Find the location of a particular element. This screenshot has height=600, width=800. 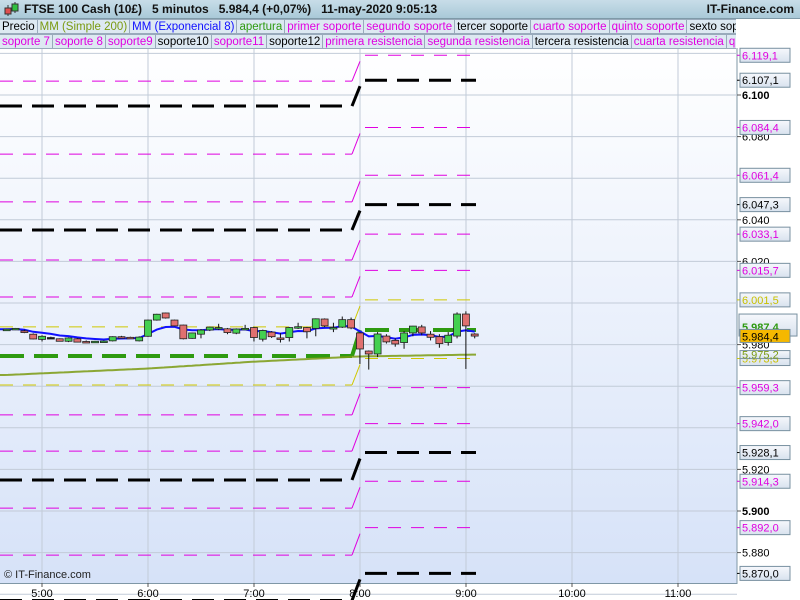

legend-item: soporte 8 is located at coordinates (79, 41).